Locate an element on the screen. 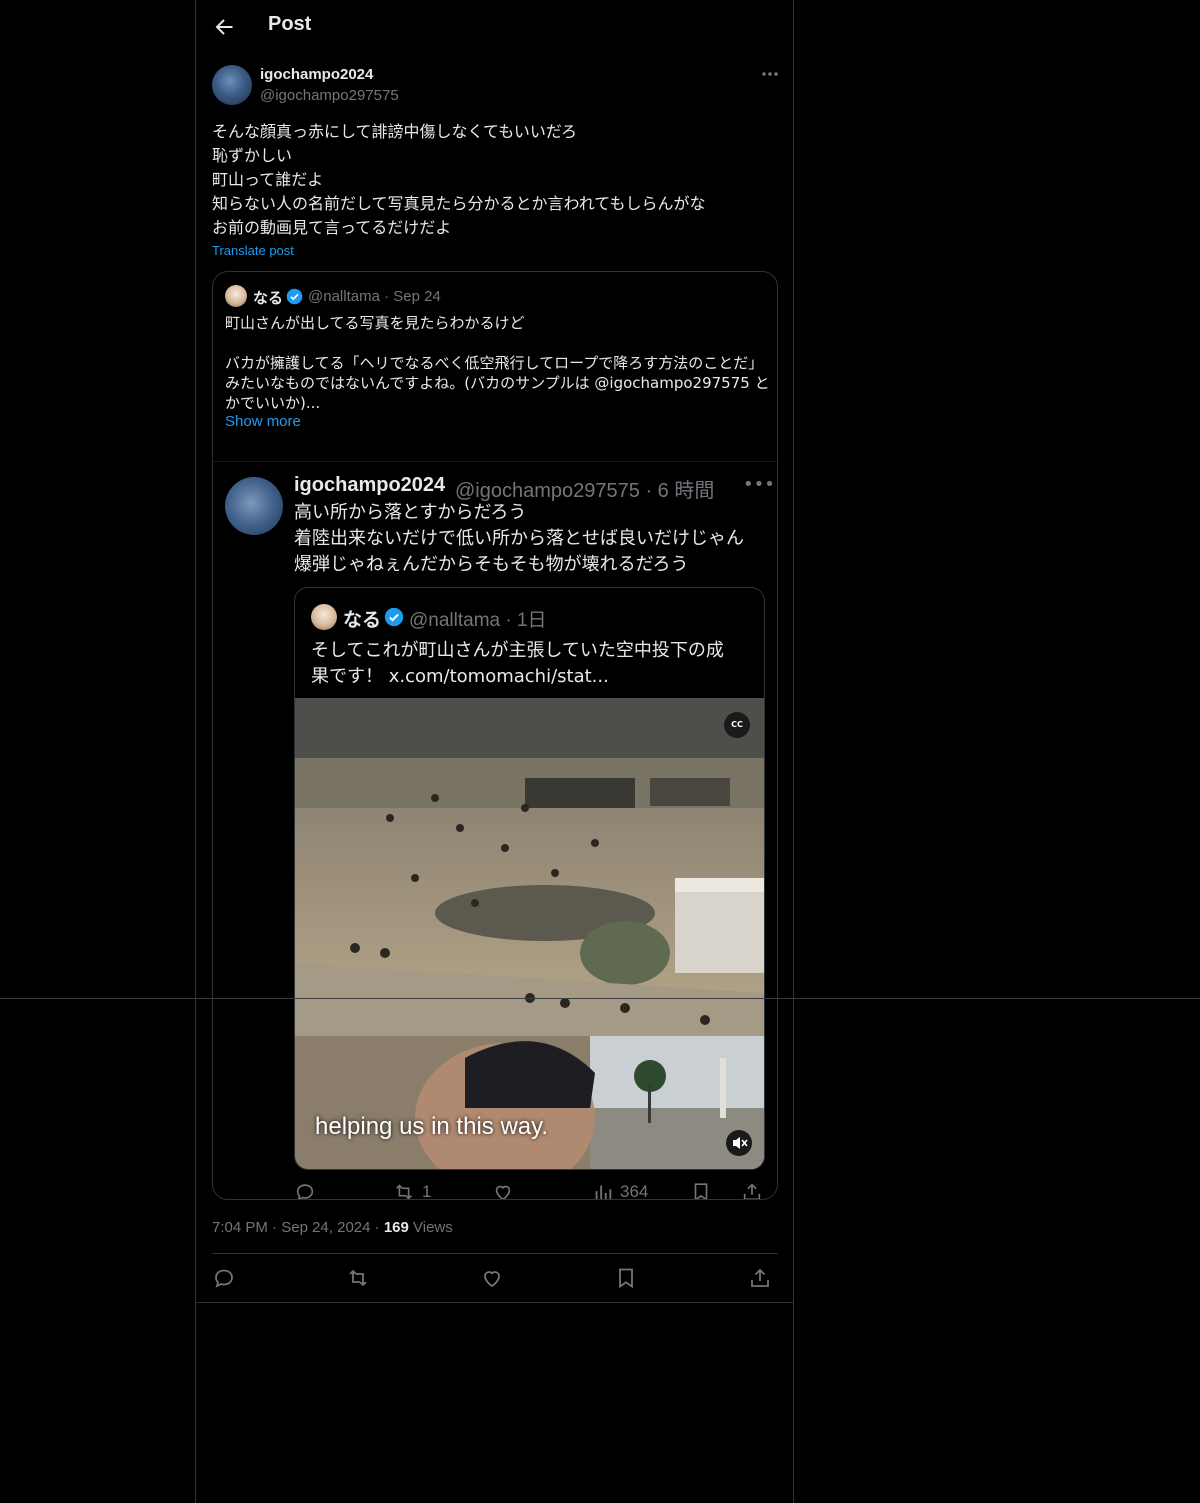 The width and height of the screenshot is (1200, 1503). author-handle: @igochampo297575 is located at coordinates (329, 95).